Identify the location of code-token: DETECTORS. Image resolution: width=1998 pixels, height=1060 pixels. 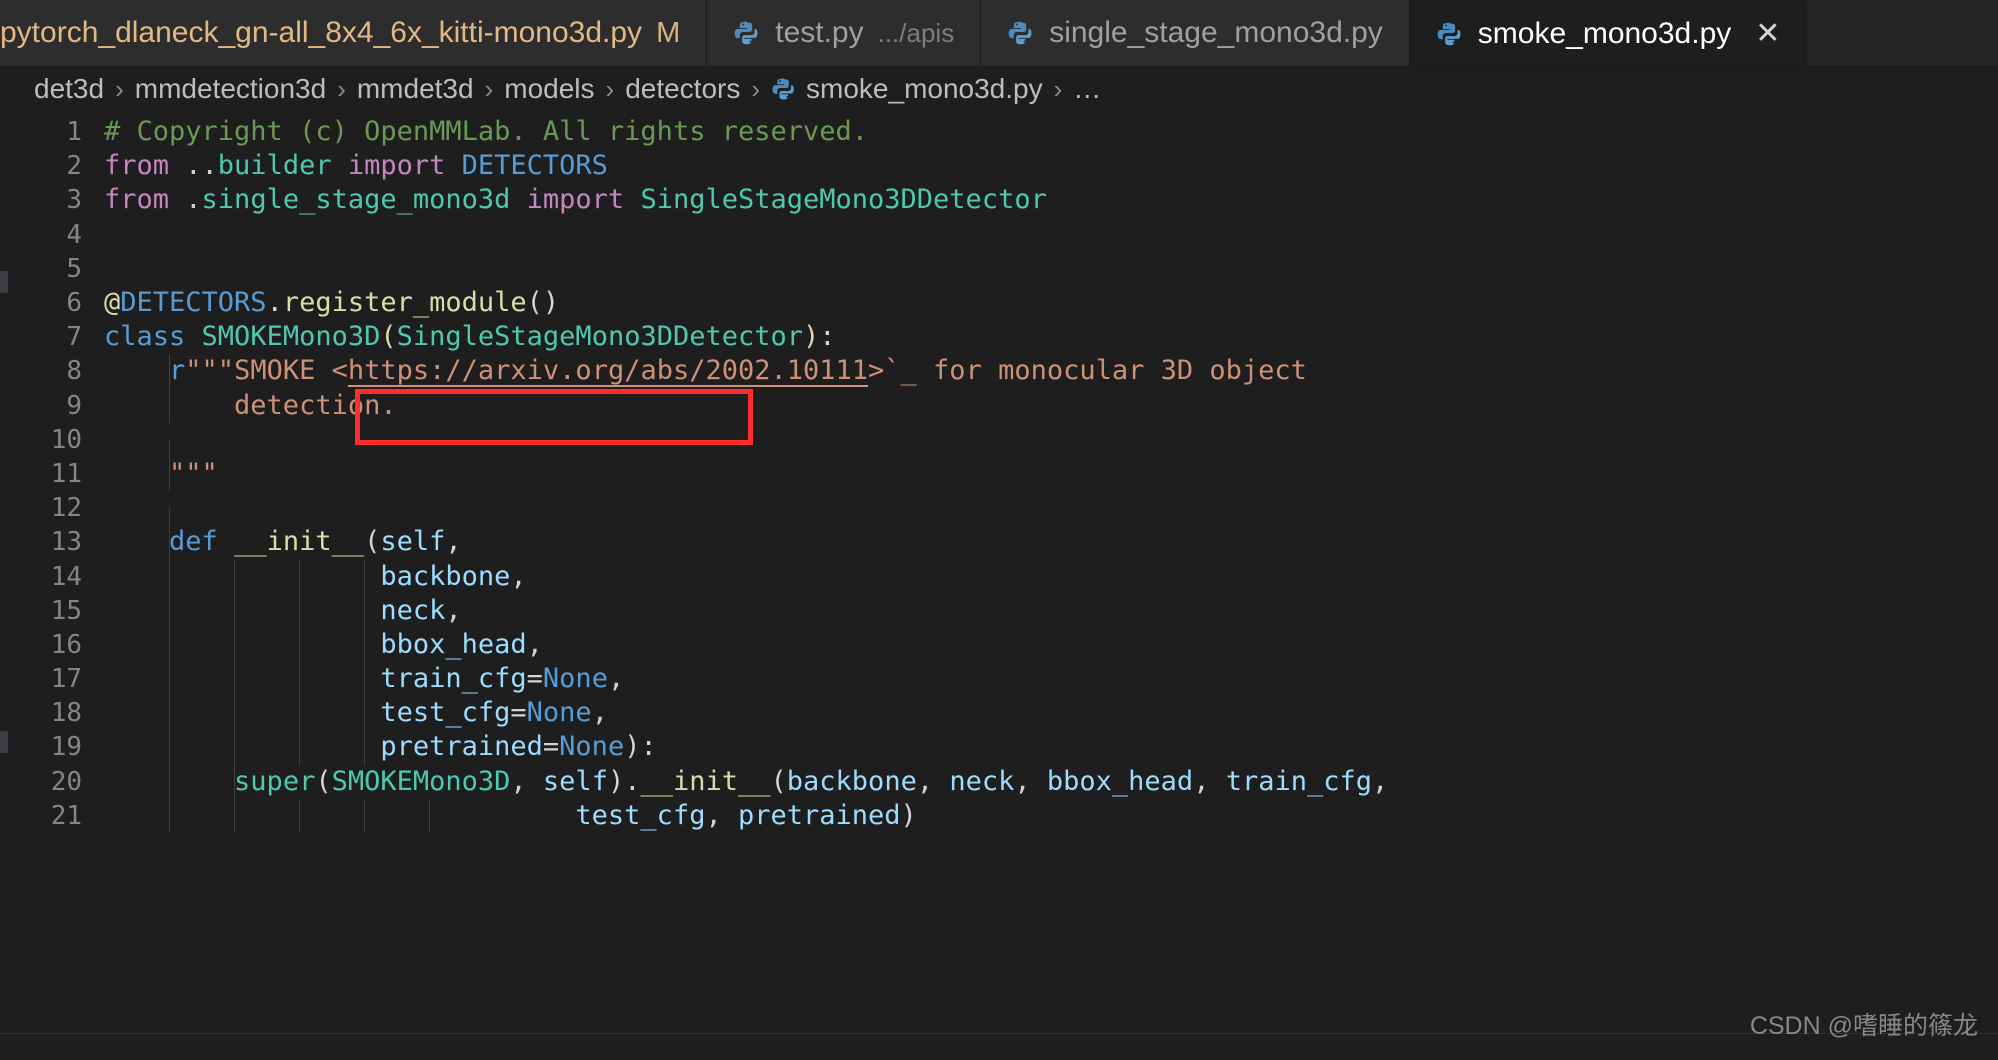
(193, 303).